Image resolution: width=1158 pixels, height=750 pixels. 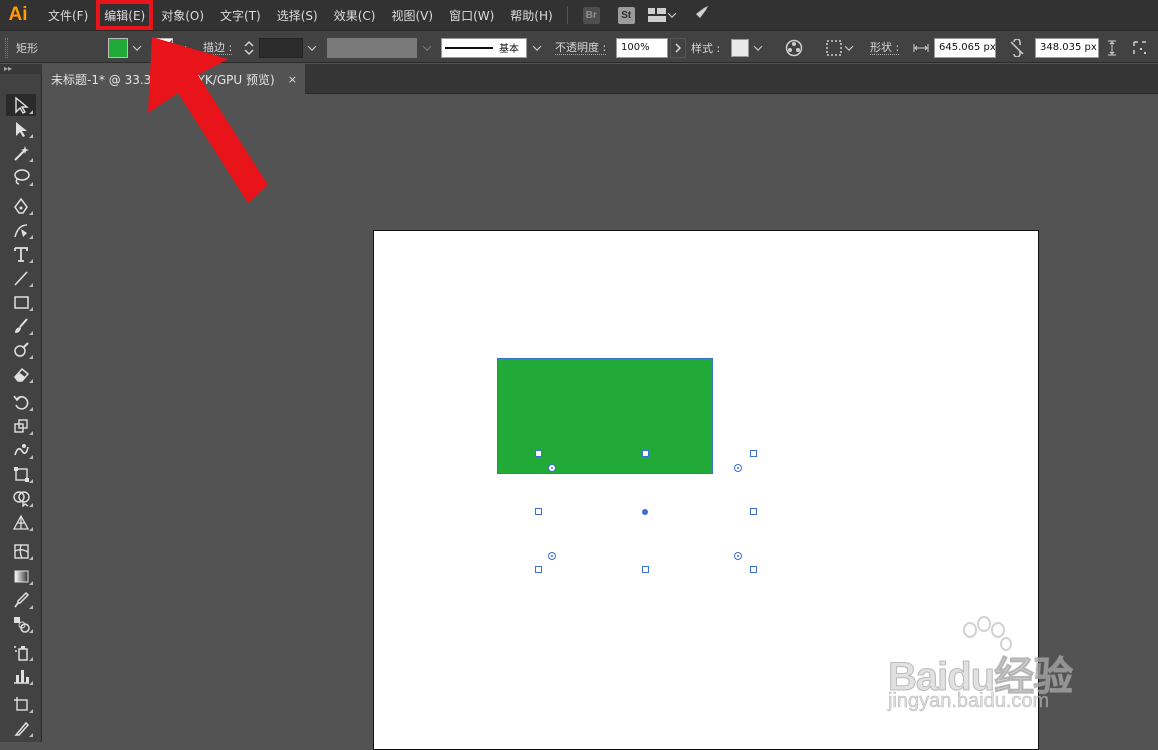 What do you see at coordinates (538, 511) in the screenshot?
I see `resize-handle-middle-left` at bounding box center [538, 511].